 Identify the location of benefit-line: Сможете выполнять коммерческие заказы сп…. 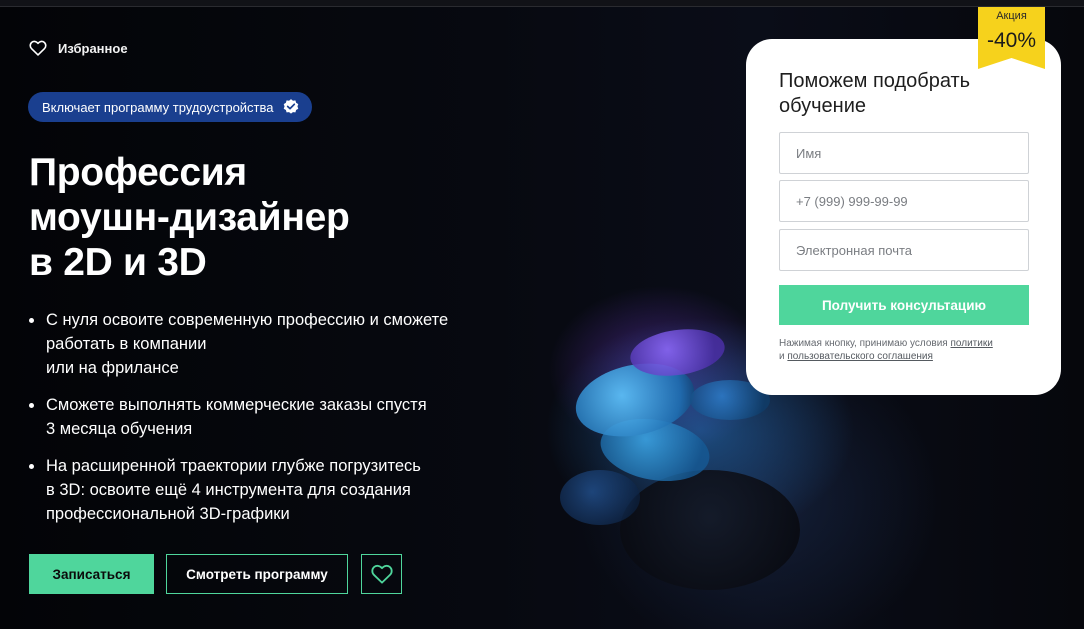
(236, 405).